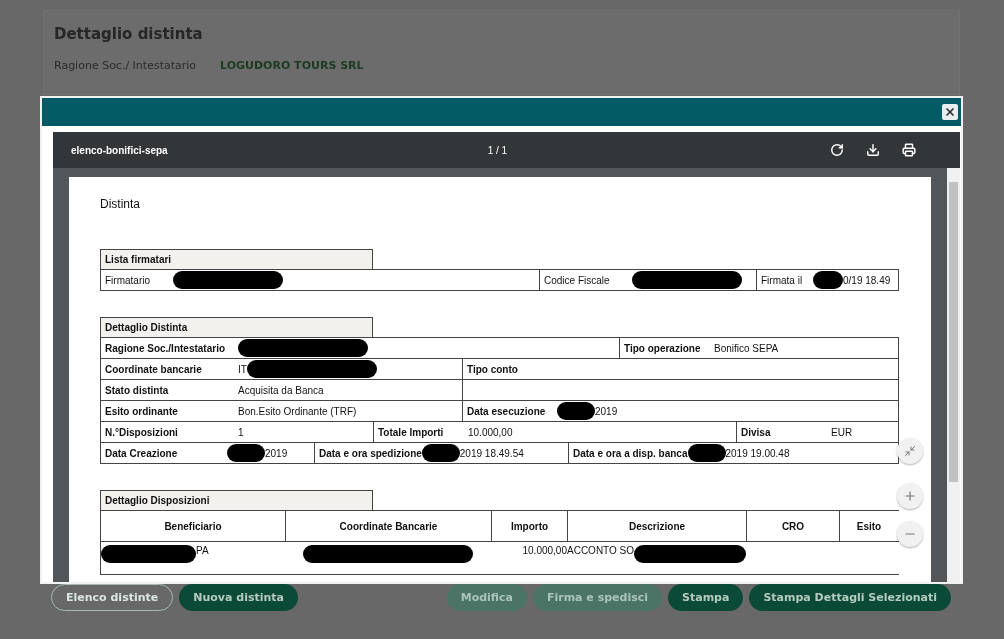 This screenshot has width=1004, height=639. I want to click on column-header: Importo, so click(529, 526).